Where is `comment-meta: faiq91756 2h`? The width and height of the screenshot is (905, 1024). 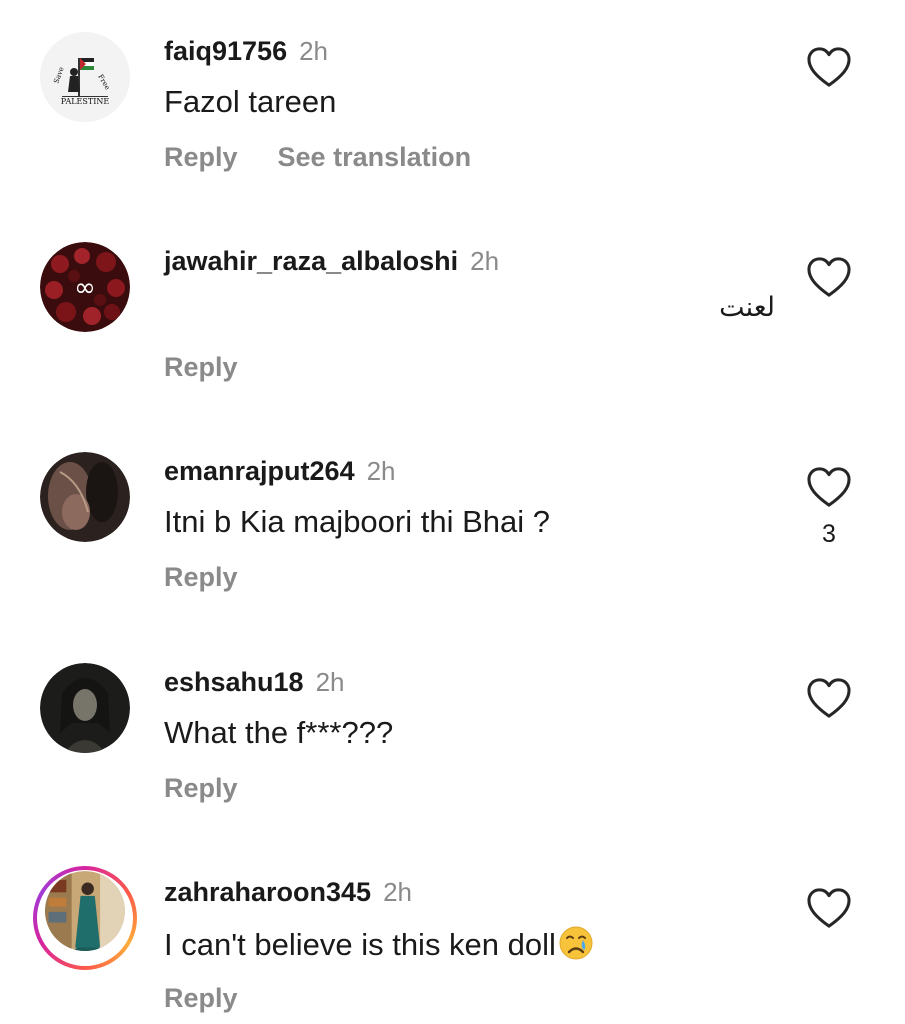 comment-meta: faiq91756 2h is located at coordinates (246, 51).